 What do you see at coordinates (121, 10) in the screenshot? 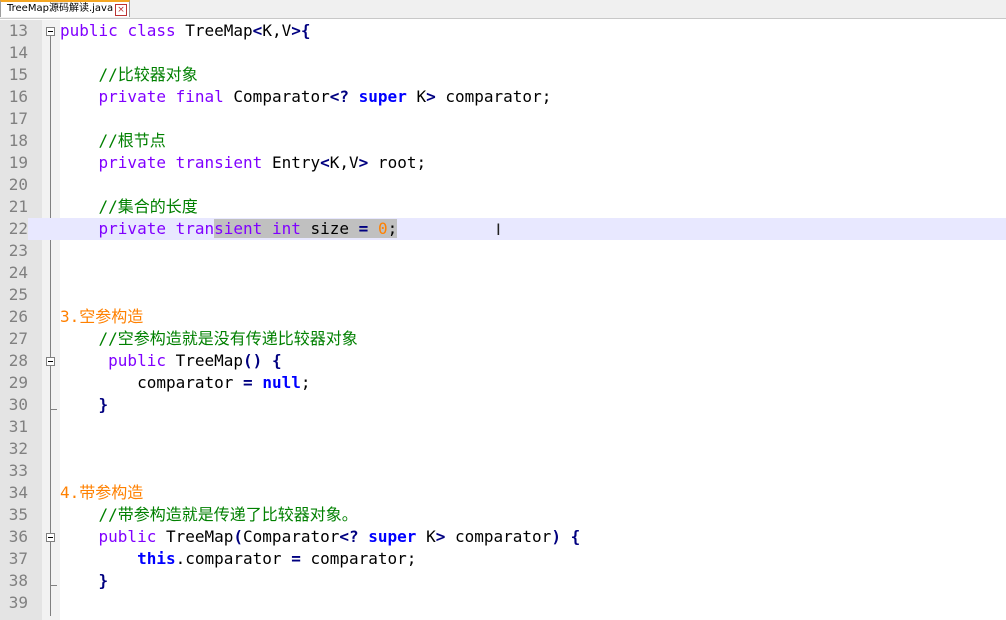
I see `close-icon: ×` at bounding box center [121, 10].